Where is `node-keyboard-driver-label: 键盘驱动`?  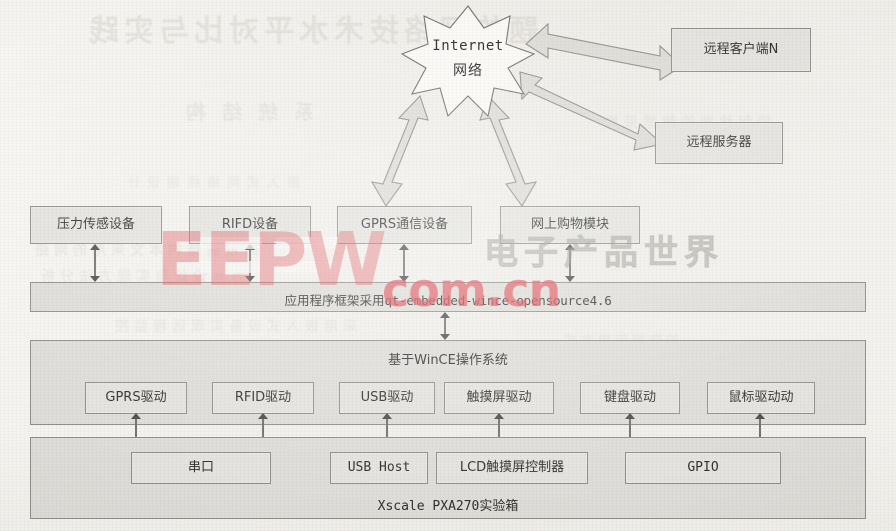
node-keyboard-driver-label: 键盘驱动 is located at coordinates (629, 397).